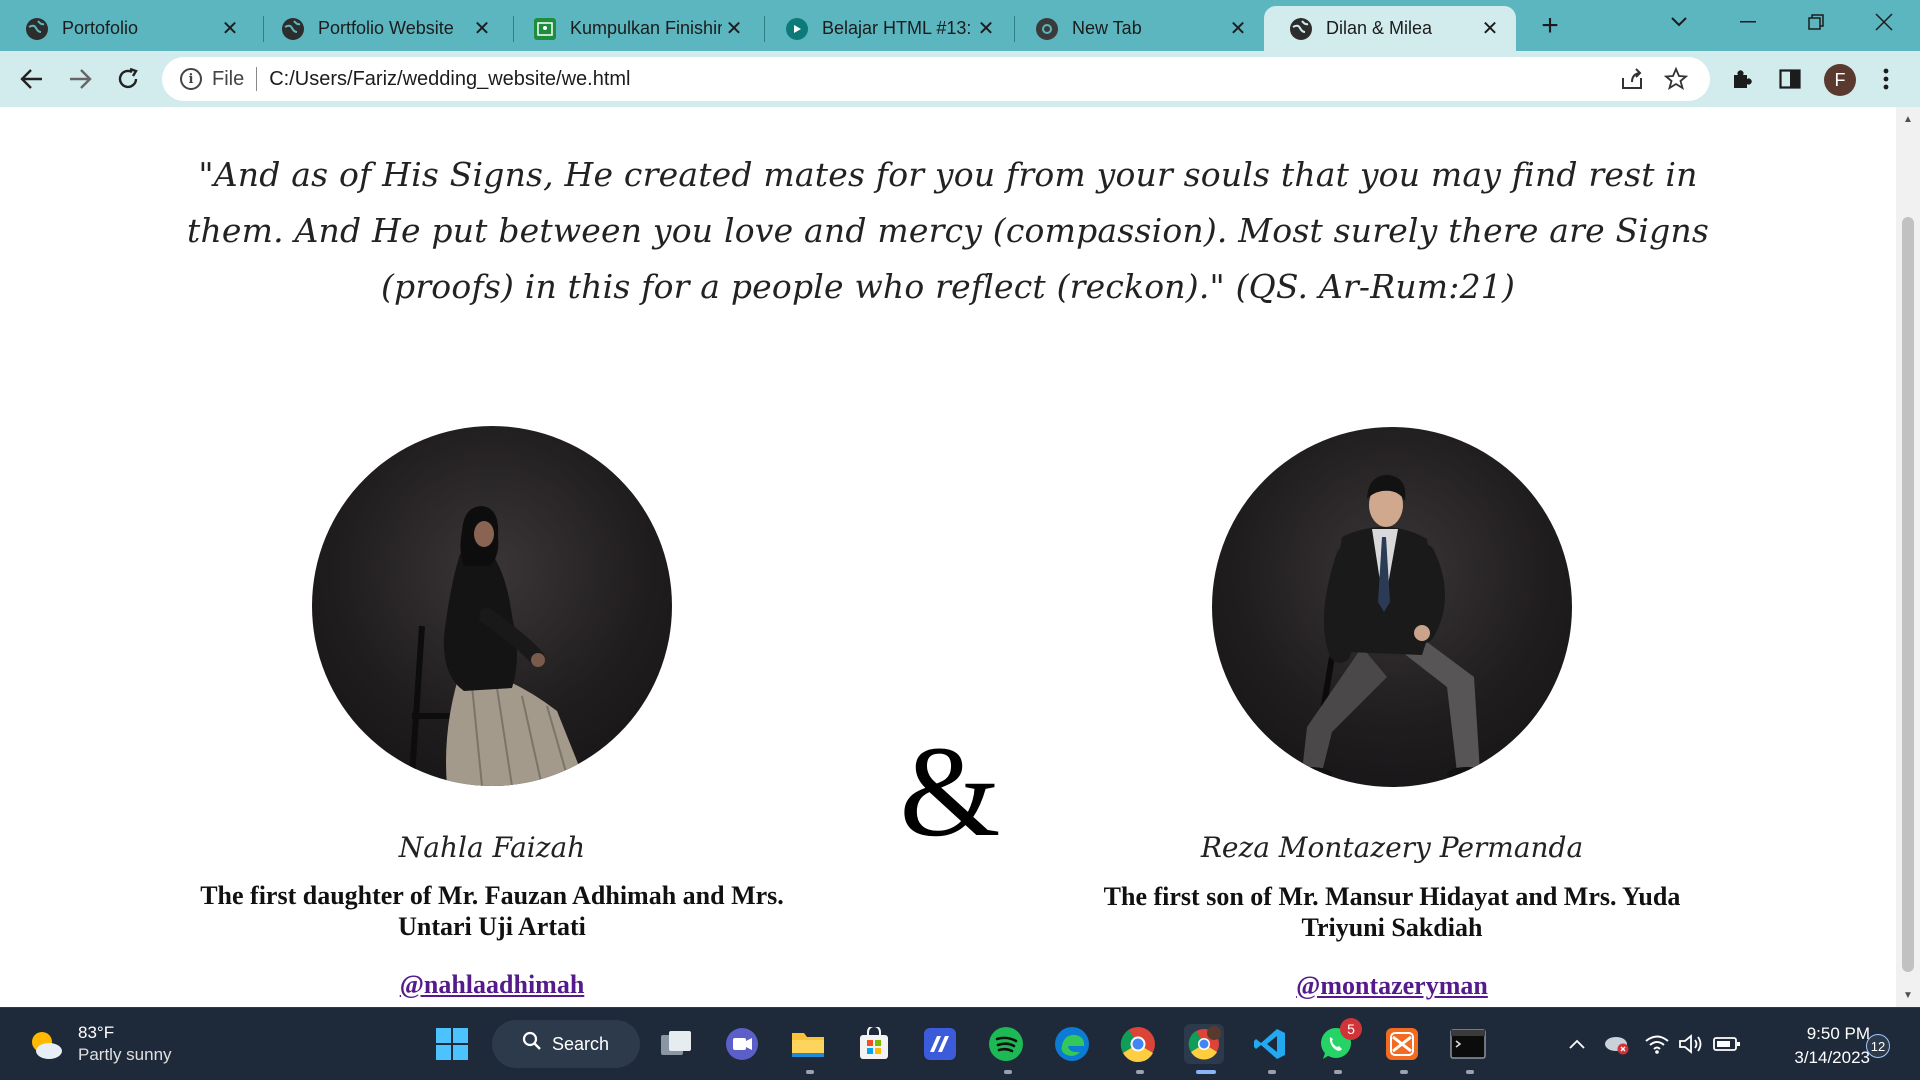 The height and width of the screenshot is (1080, 1920). What do you see at coordinates (898, 28) in the screenshot?
I see `tab-title: Belajar HTML #13: (` at bounding box center [898, 28].